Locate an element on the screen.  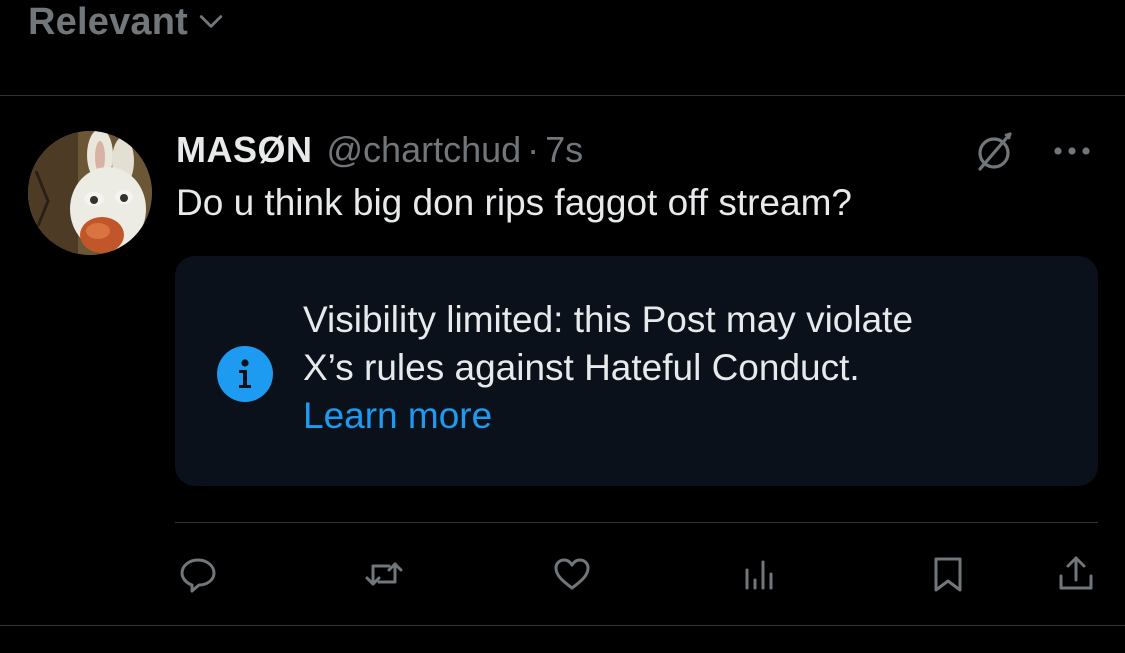
repost-icon is located at coordinates (384, 574).